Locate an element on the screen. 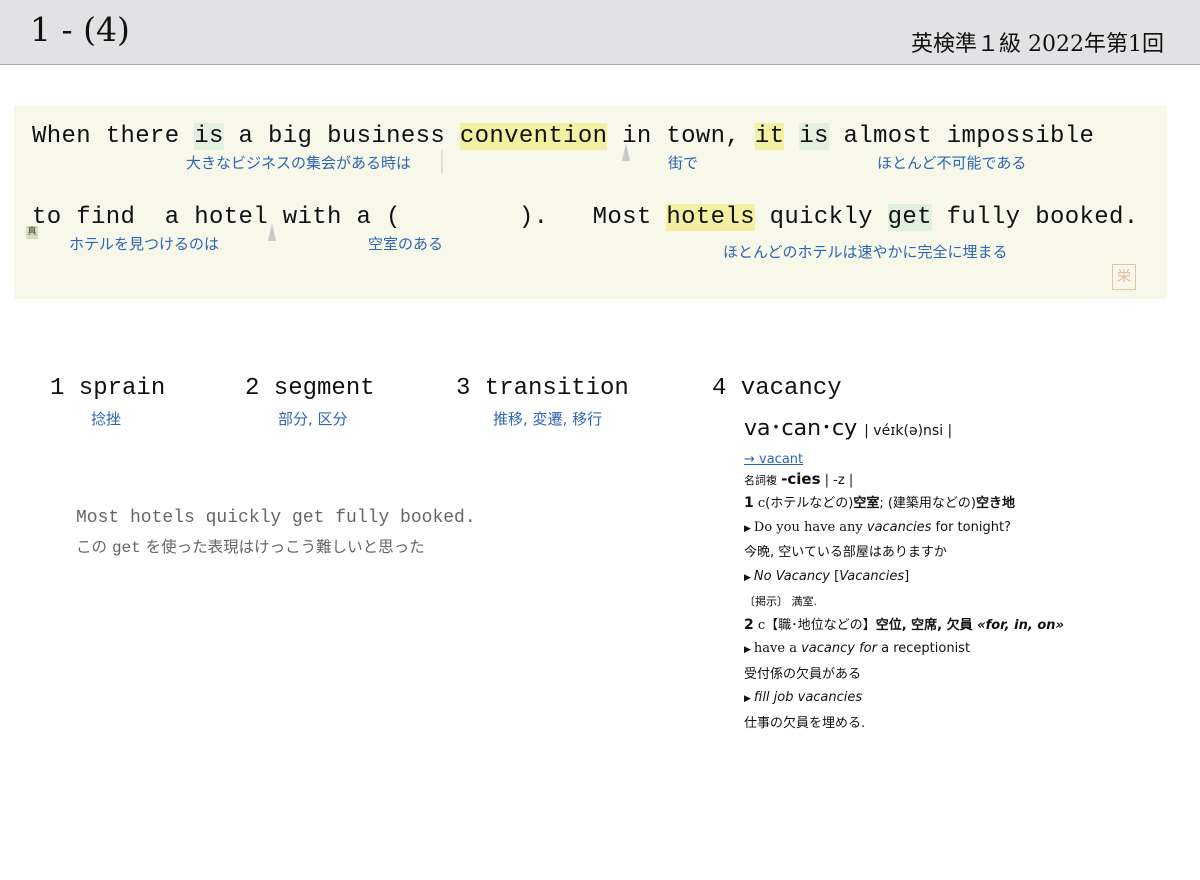 The image size is (1200, 880). choice-2-gloss: 部分, 区分 is located at coordinates (313, 419).